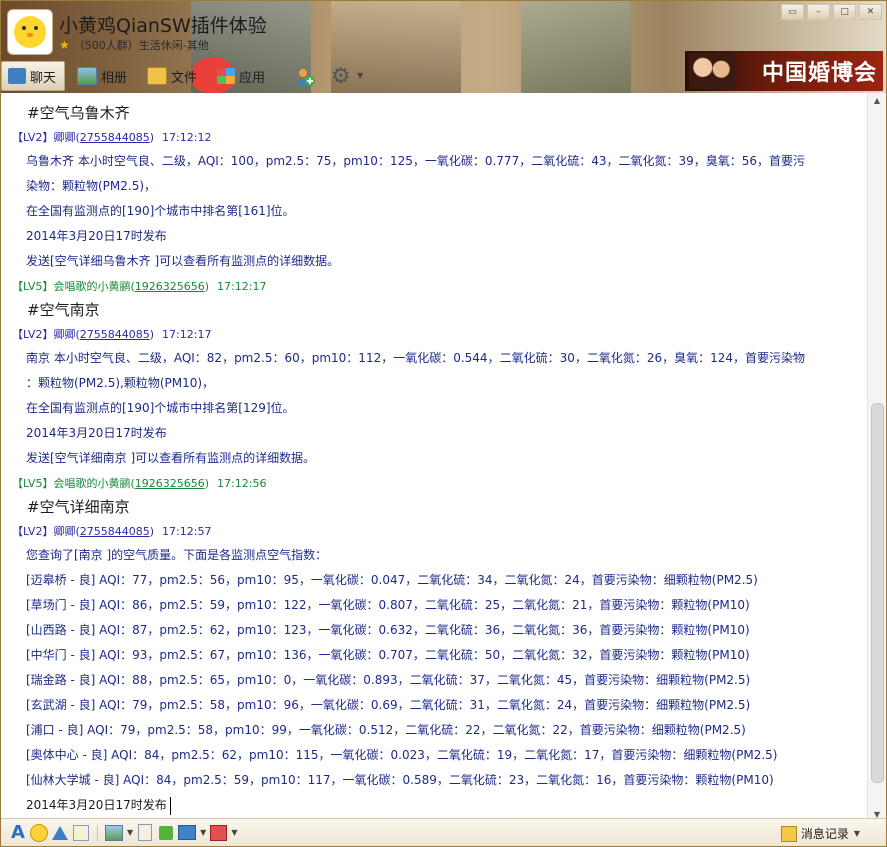 The image size is (887, 847). I want to click on tab-bar: 聊天 相册 文件 应用, so click(140, 76).